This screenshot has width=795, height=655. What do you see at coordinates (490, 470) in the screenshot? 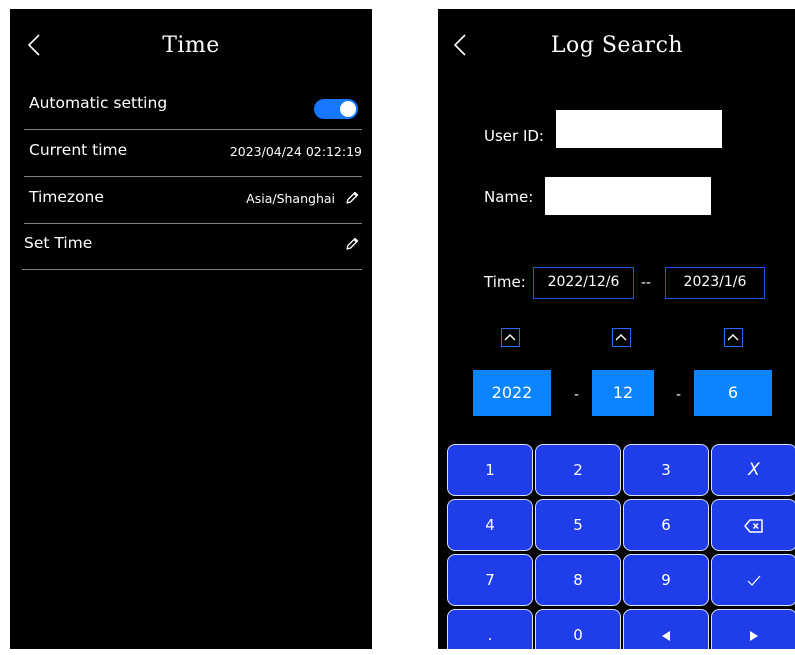
I see `key-1: 1` at bounding box center [490, 470].